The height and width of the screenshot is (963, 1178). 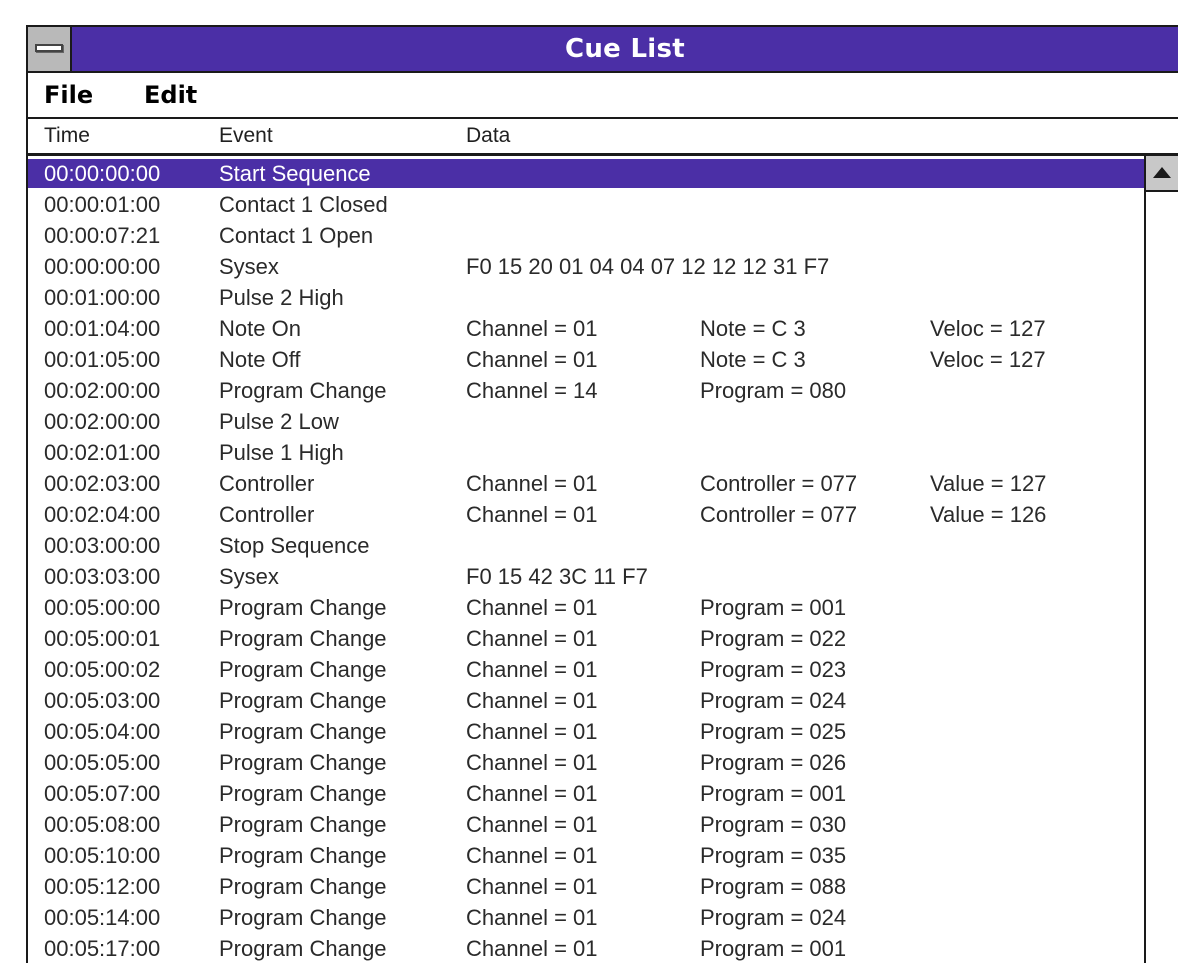 What do you see at coordinates (586, 421) in the screenshot?
I see `cue-row: 00:02:00:00 Pulse 2 Low` at bounding box center [586, 421].